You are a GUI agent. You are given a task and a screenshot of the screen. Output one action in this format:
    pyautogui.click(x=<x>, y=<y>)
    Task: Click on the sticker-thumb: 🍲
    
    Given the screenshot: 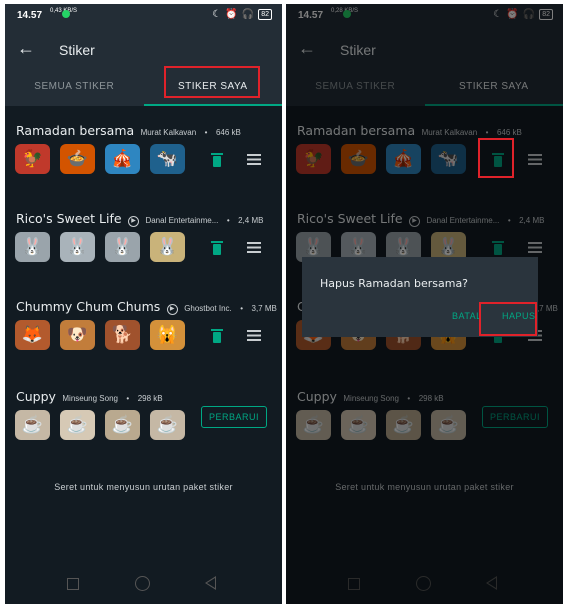 What is the action you would take?
    pyautogui.click(x=77, y=159)
    